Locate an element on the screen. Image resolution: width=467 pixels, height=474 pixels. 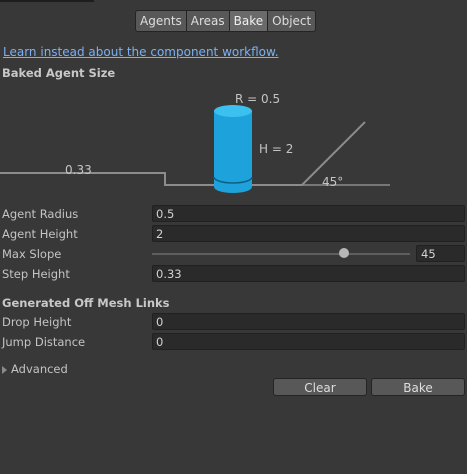
agent-radius-label: Agent Radius is located at coordinates (40, 214).